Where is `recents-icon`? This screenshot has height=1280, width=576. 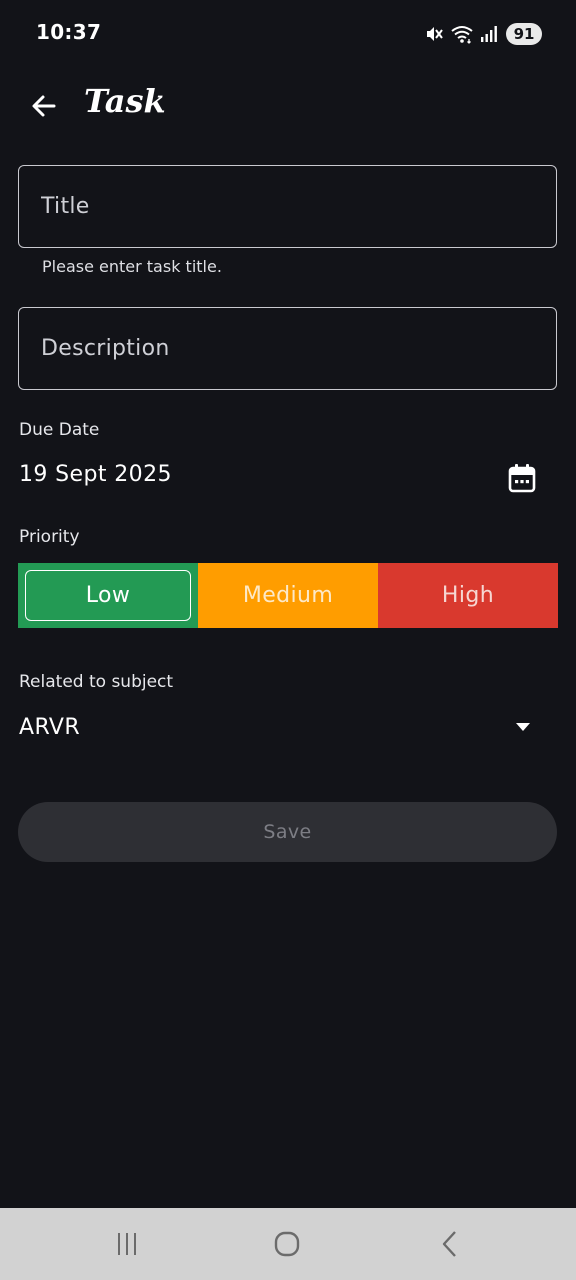 recents-icon is located at coordinates (127, 1244).